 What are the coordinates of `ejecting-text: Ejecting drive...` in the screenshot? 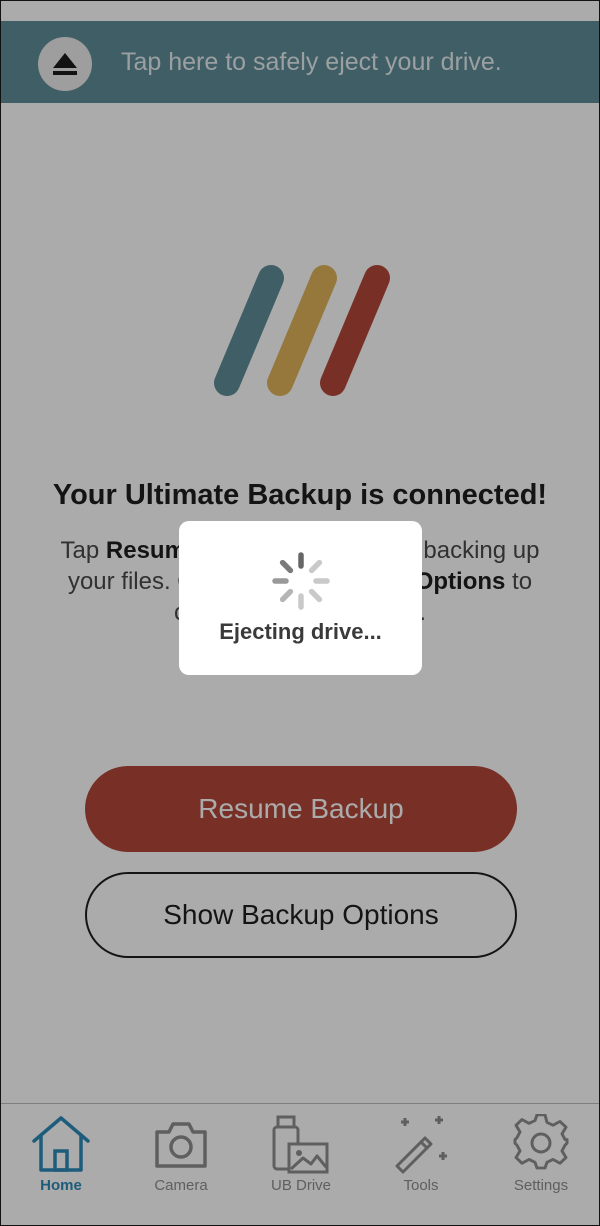 It's located at (300, 631).